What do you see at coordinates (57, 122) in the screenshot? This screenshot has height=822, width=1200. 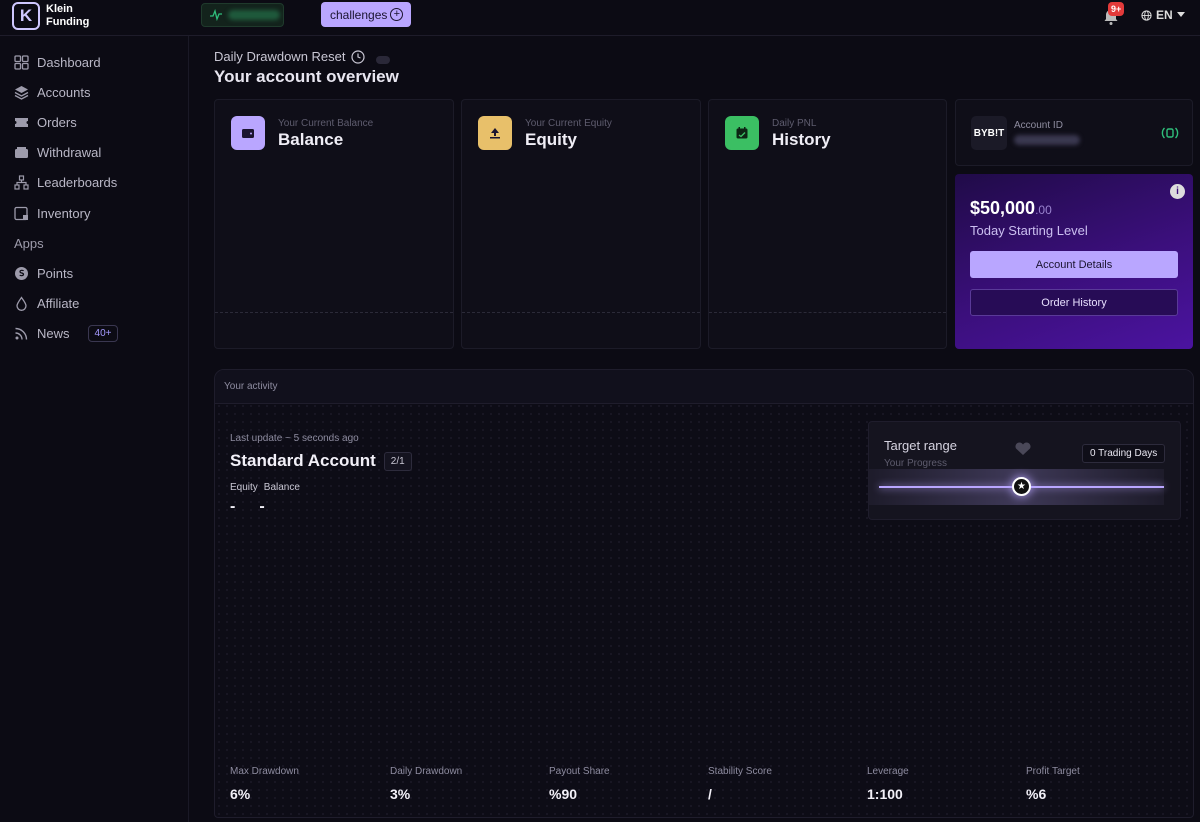 I see `sidebar-item-label: Orders` at bounding box center [57, 122].